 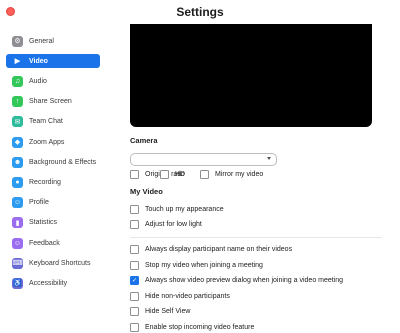 What do you see at coordinates (53, 203) in the screenshot?
I see `sidebar-item-profile: ☺ Profile` at bounding box center [53, 203].